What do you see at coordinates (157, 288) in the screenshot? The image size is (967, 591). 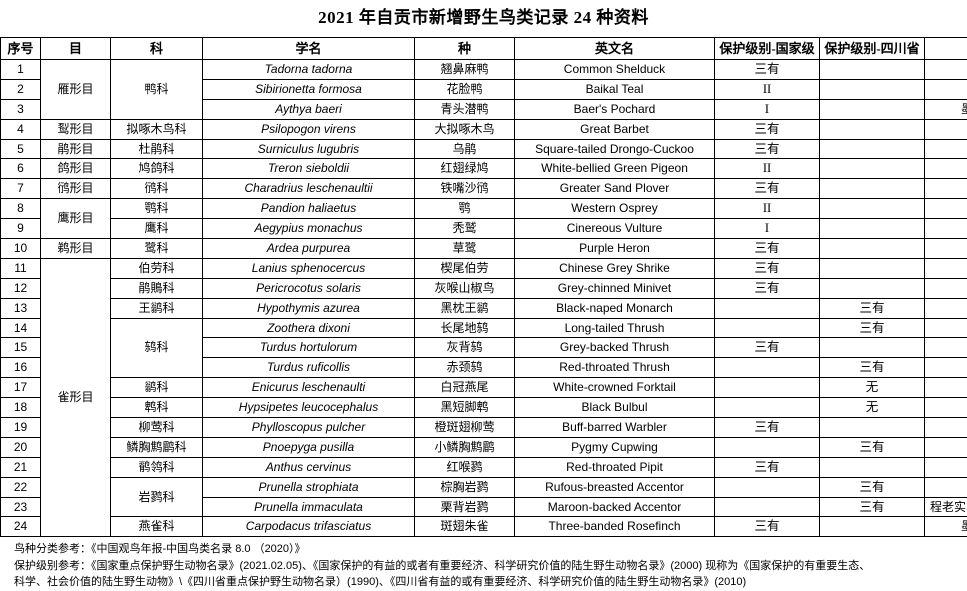 I see `cell-family: 鹃鵙科` at bounding box center [157, 288].